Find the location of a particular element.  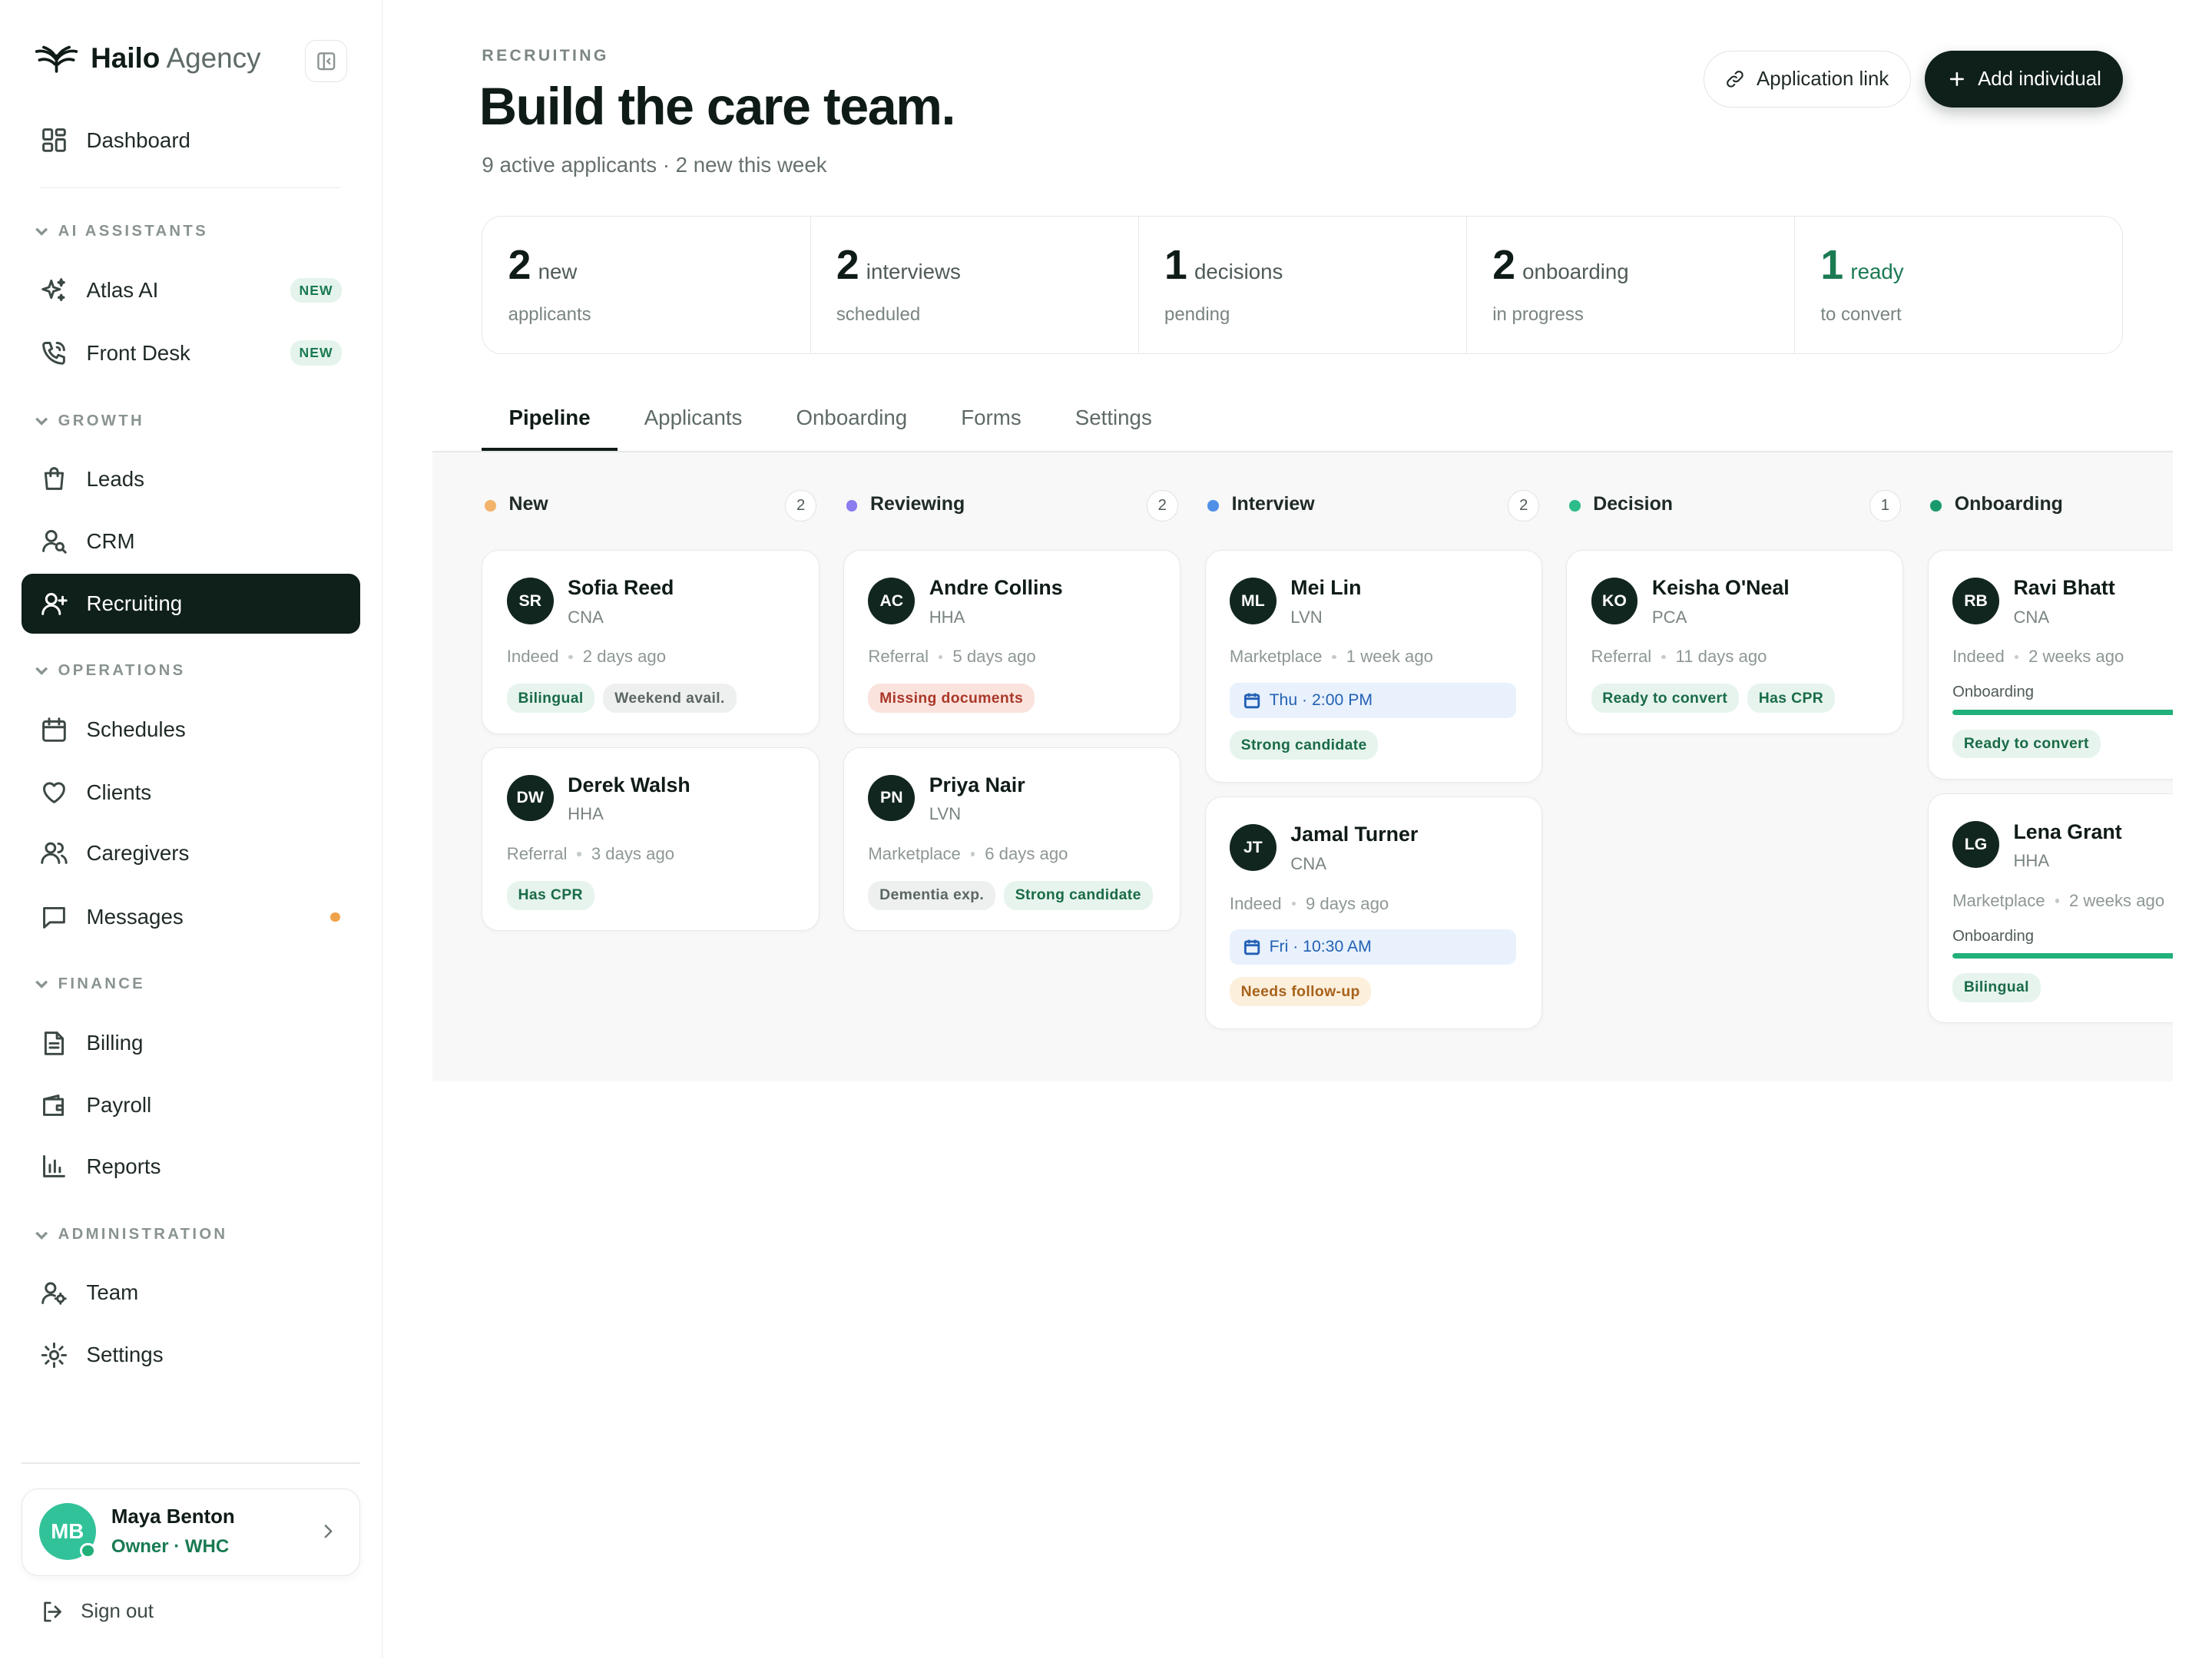

sidebar-item-recruiting: Recruiting is located at coordinates (191, 604).